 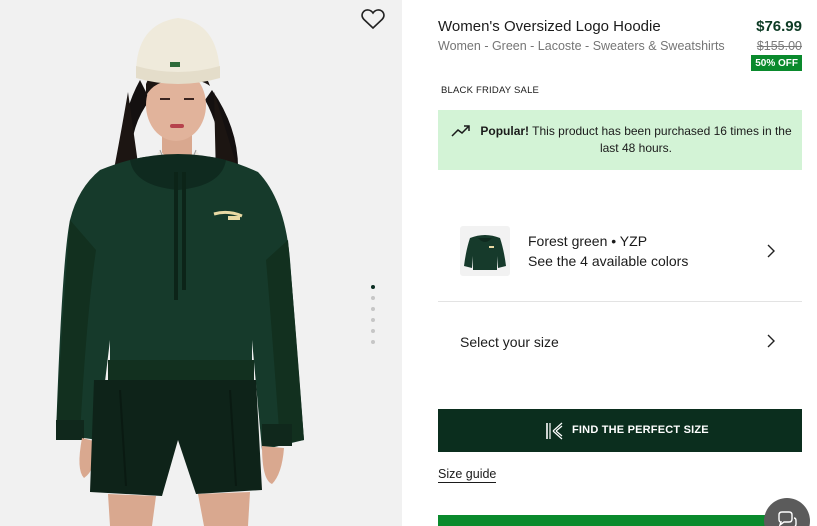 I want to click on size-guide-link: Size guide, so click(x=467, y=475).